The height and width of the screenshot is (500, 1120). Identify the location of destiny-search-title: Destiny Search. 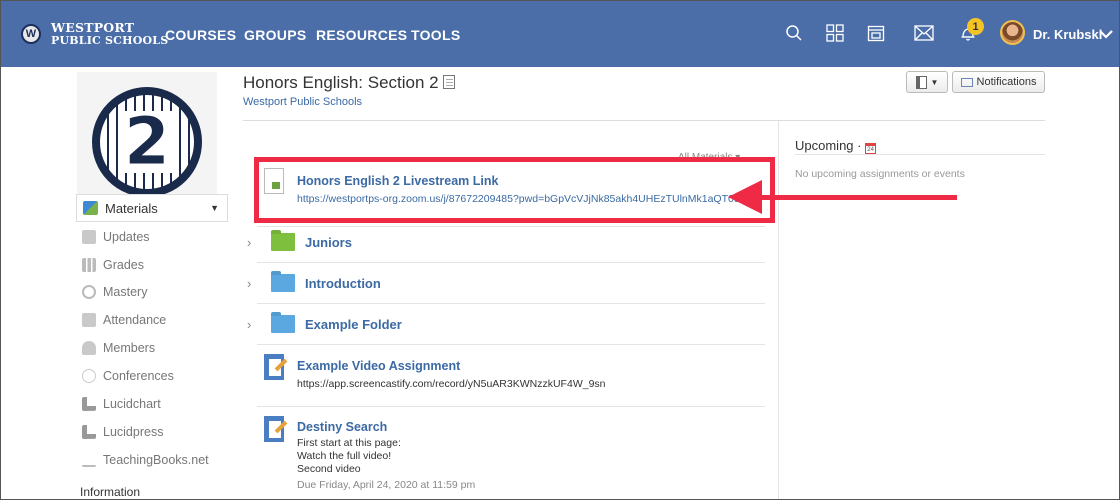
(342, 427).